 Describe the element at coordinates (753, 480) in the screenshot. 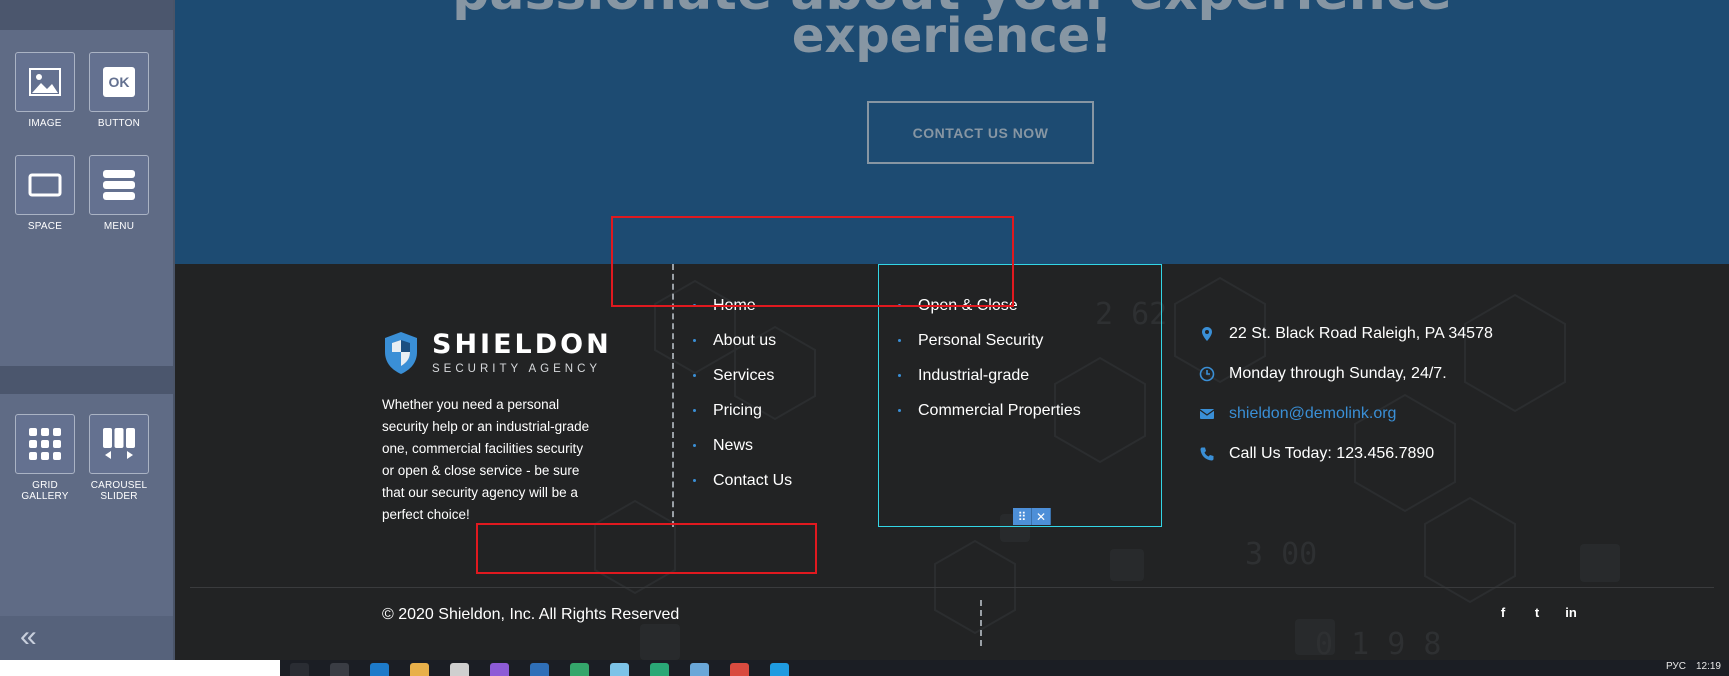

I see `footer-nav-label: Contact Us` at that location.